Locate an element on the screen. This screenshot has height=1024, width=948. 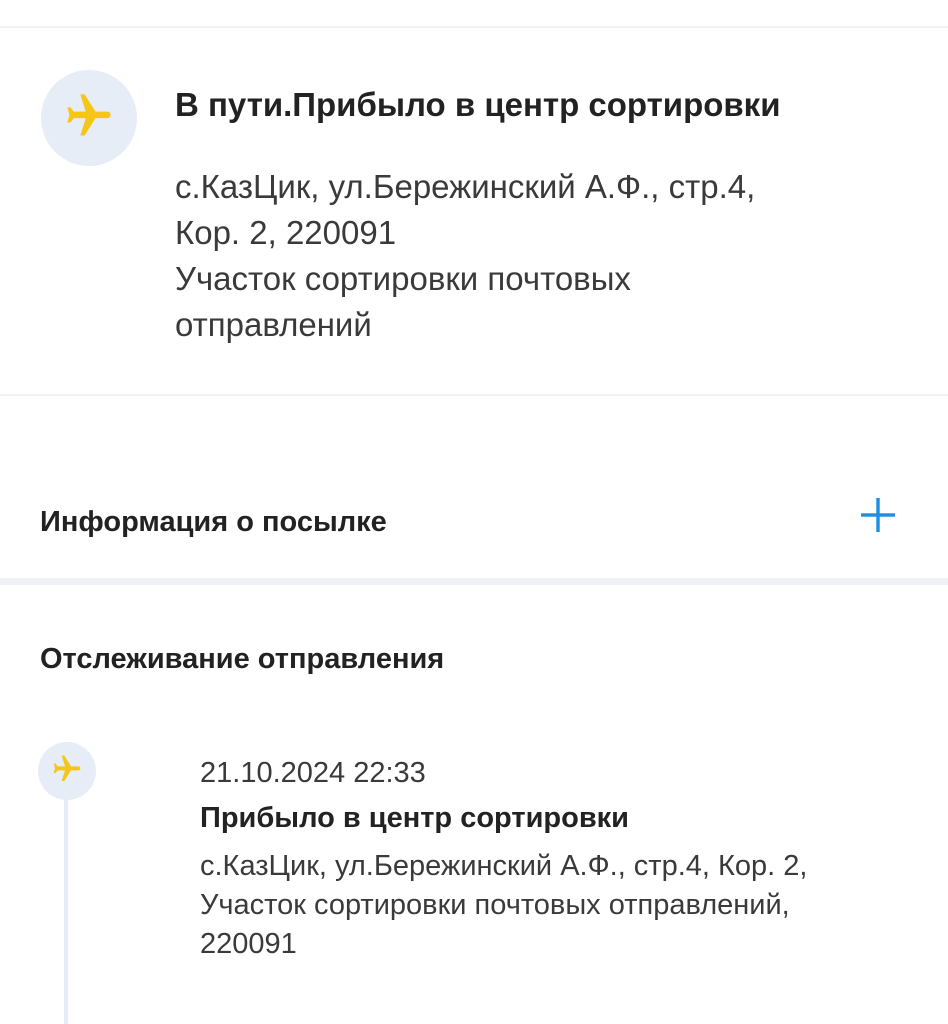
timeline-line is located at coordinates (66, 911).